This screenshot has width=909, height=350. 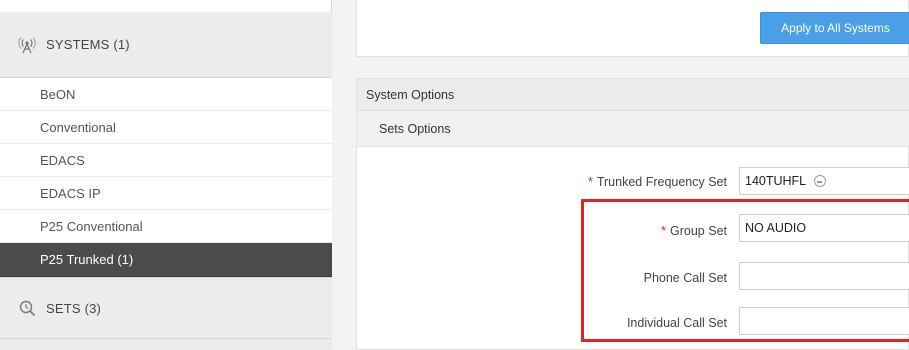 What do you see at coordinates (166, 127) in the screenshot?
I see `sidebar-item-conventional: Conventional` at bounding box center [166, 127].